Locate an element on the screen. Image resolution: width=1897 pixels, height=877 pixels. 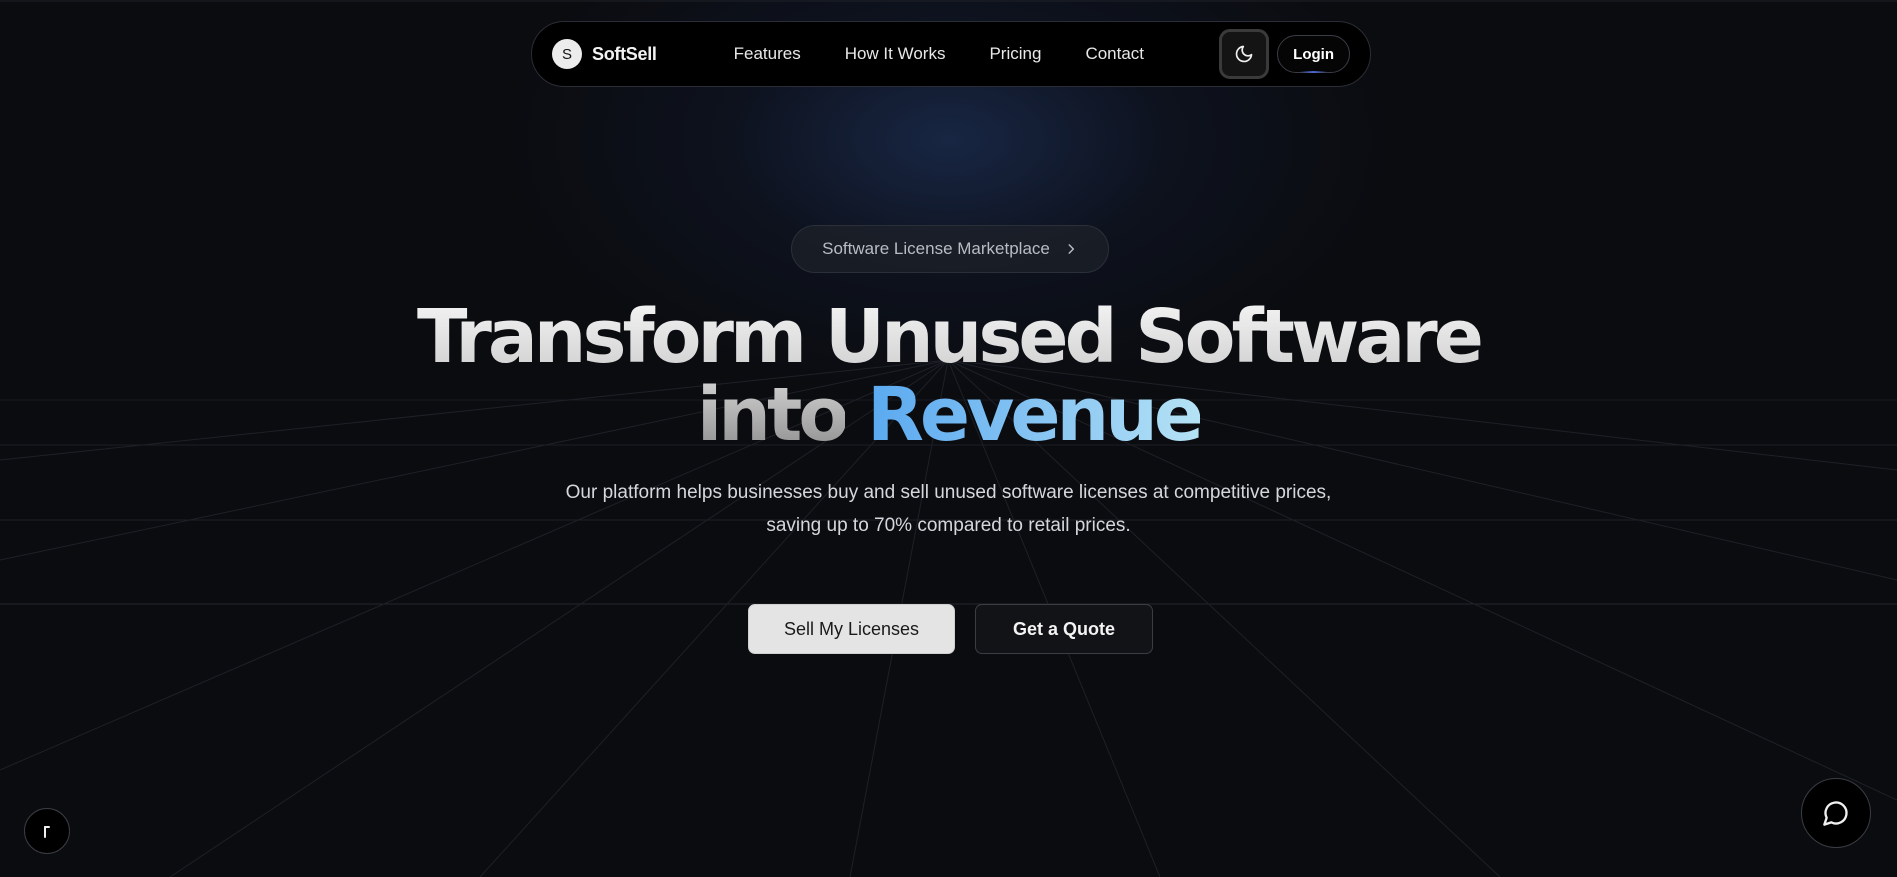
login-button: Login is located at coordinates (1313, 54).